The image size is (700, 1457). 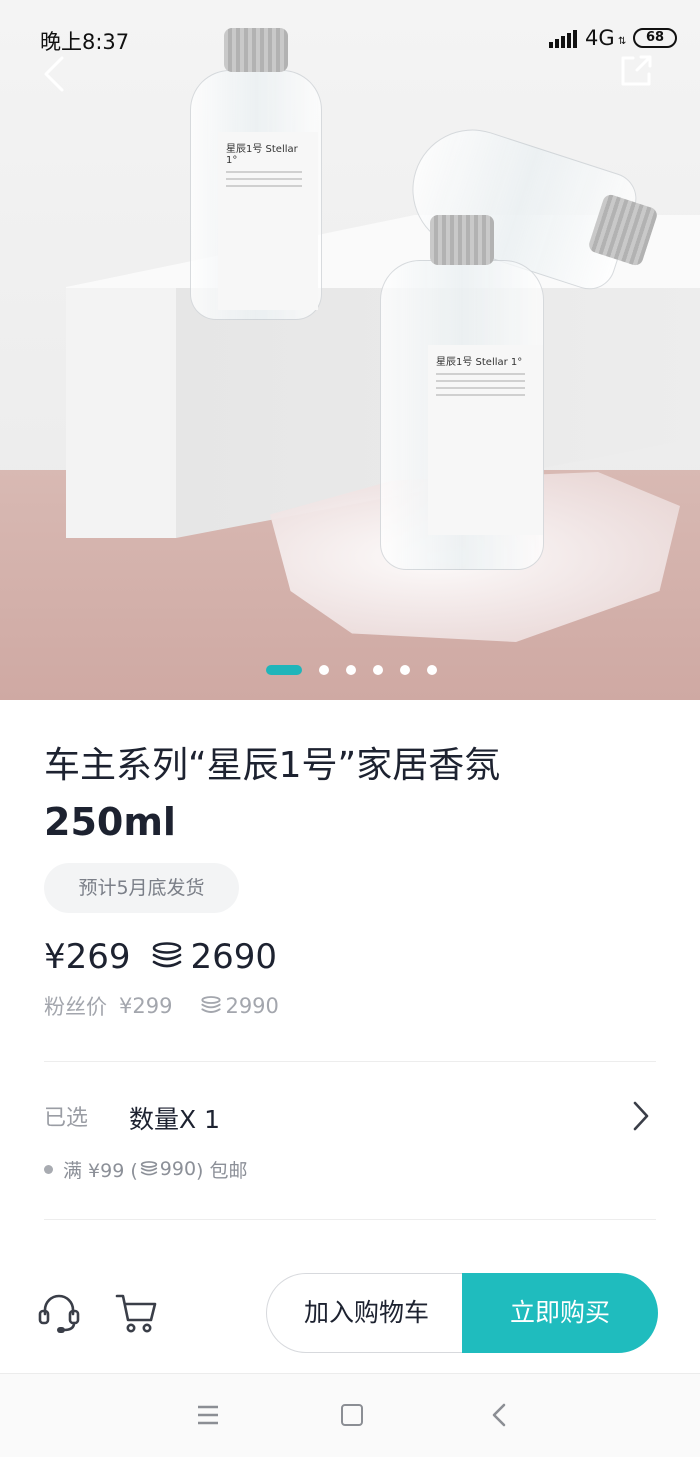 I want to click on cart-icon, so click(x=136, y=1313).